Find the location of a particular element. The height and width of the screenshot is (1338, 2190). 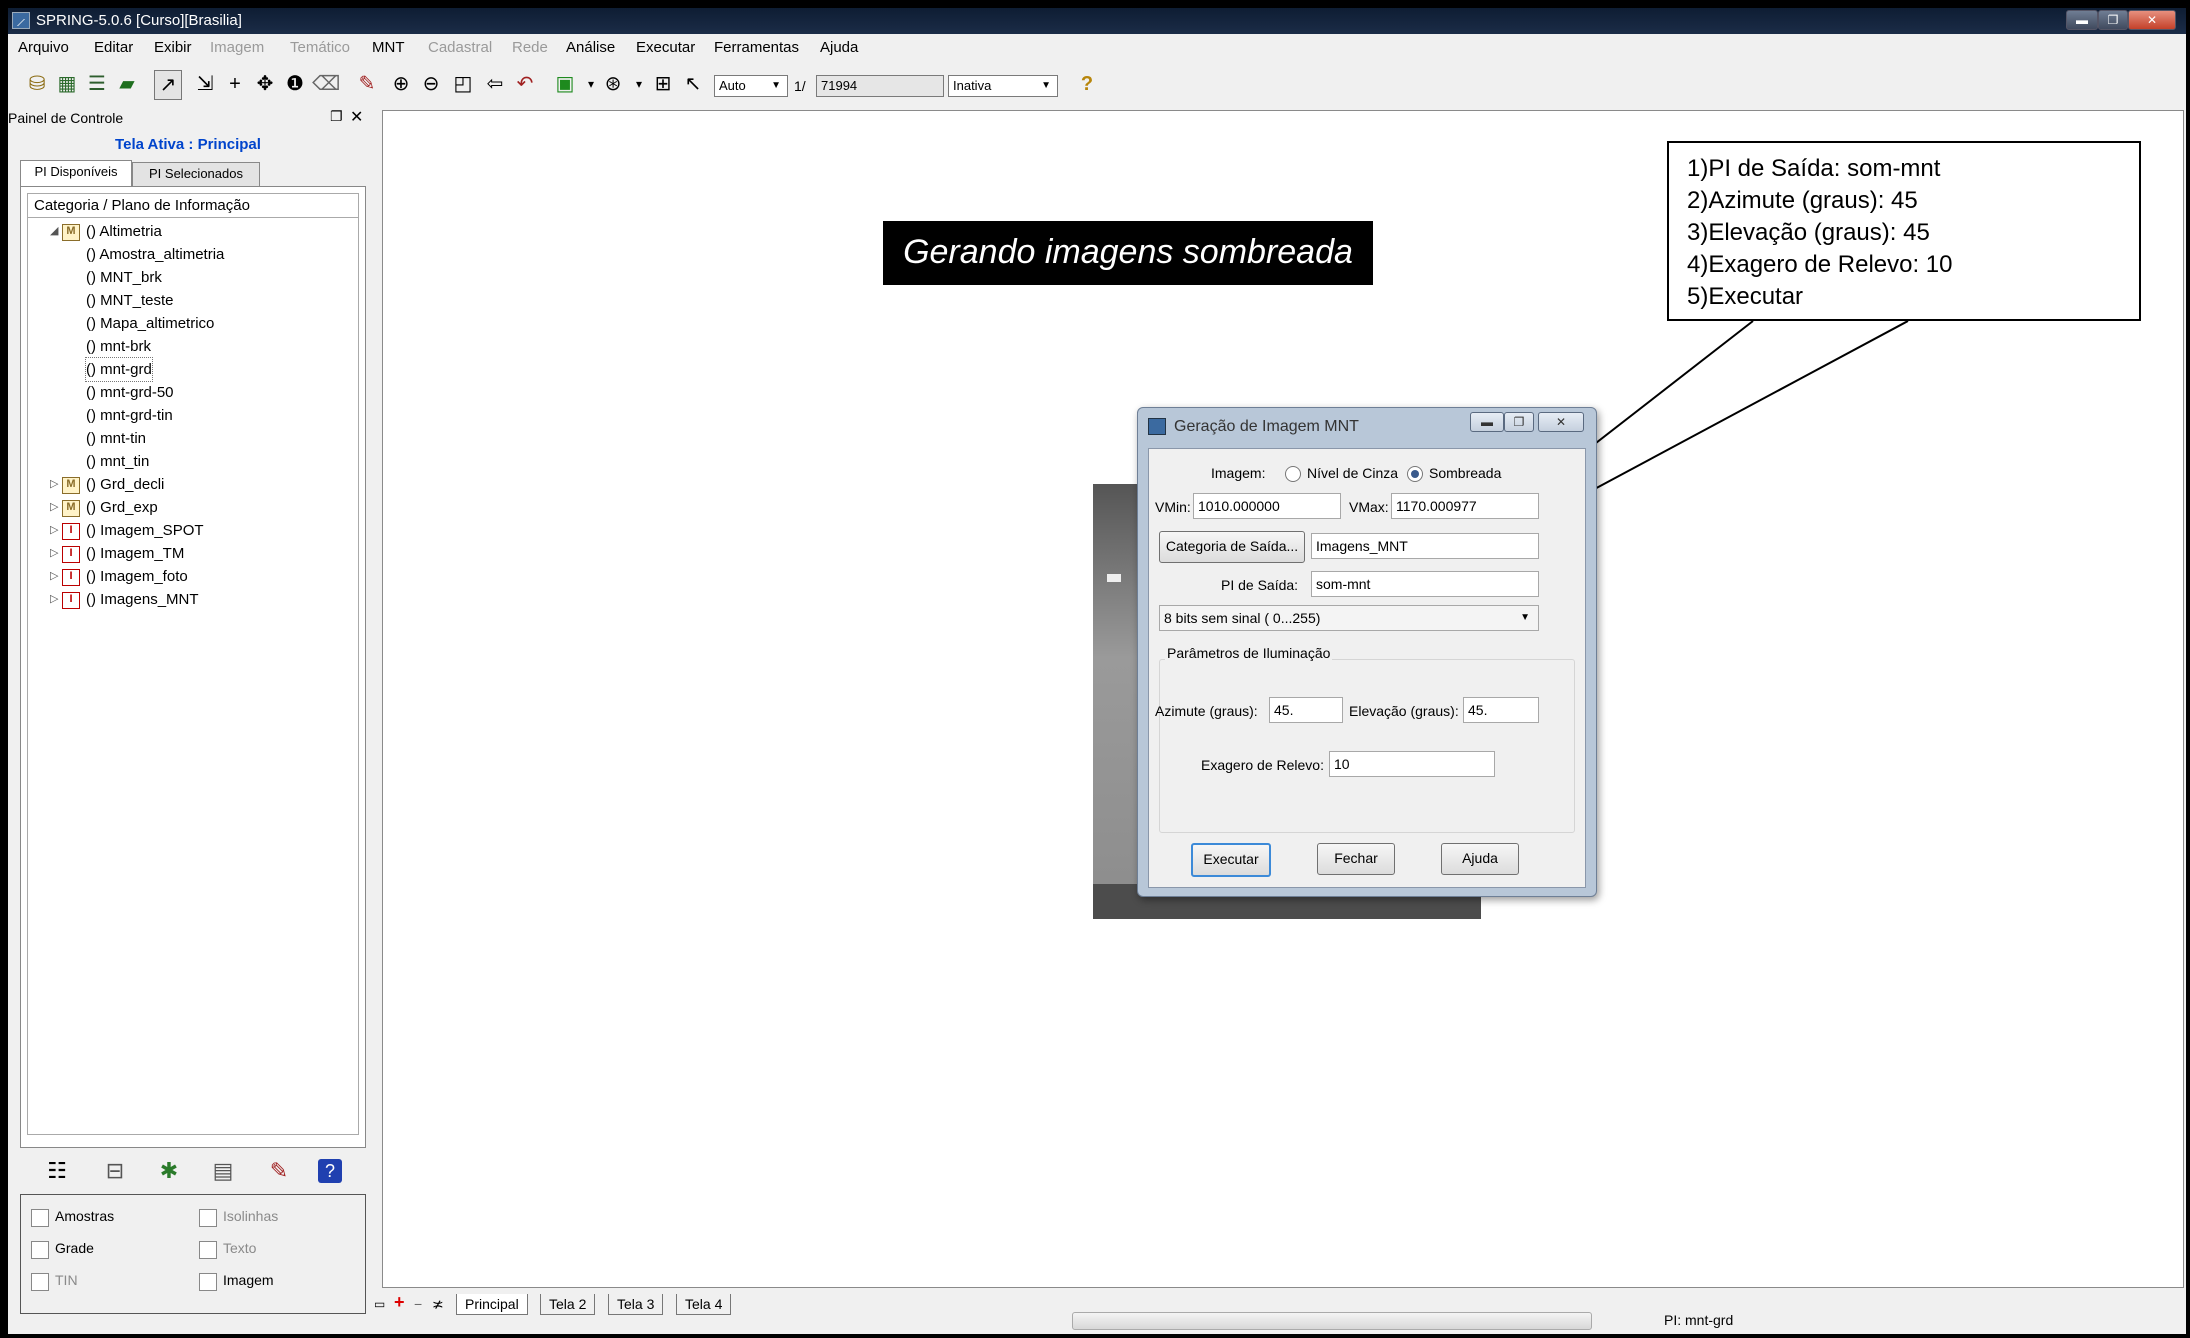

minimize-button: ▬ is located at coordinates (2082, 20).